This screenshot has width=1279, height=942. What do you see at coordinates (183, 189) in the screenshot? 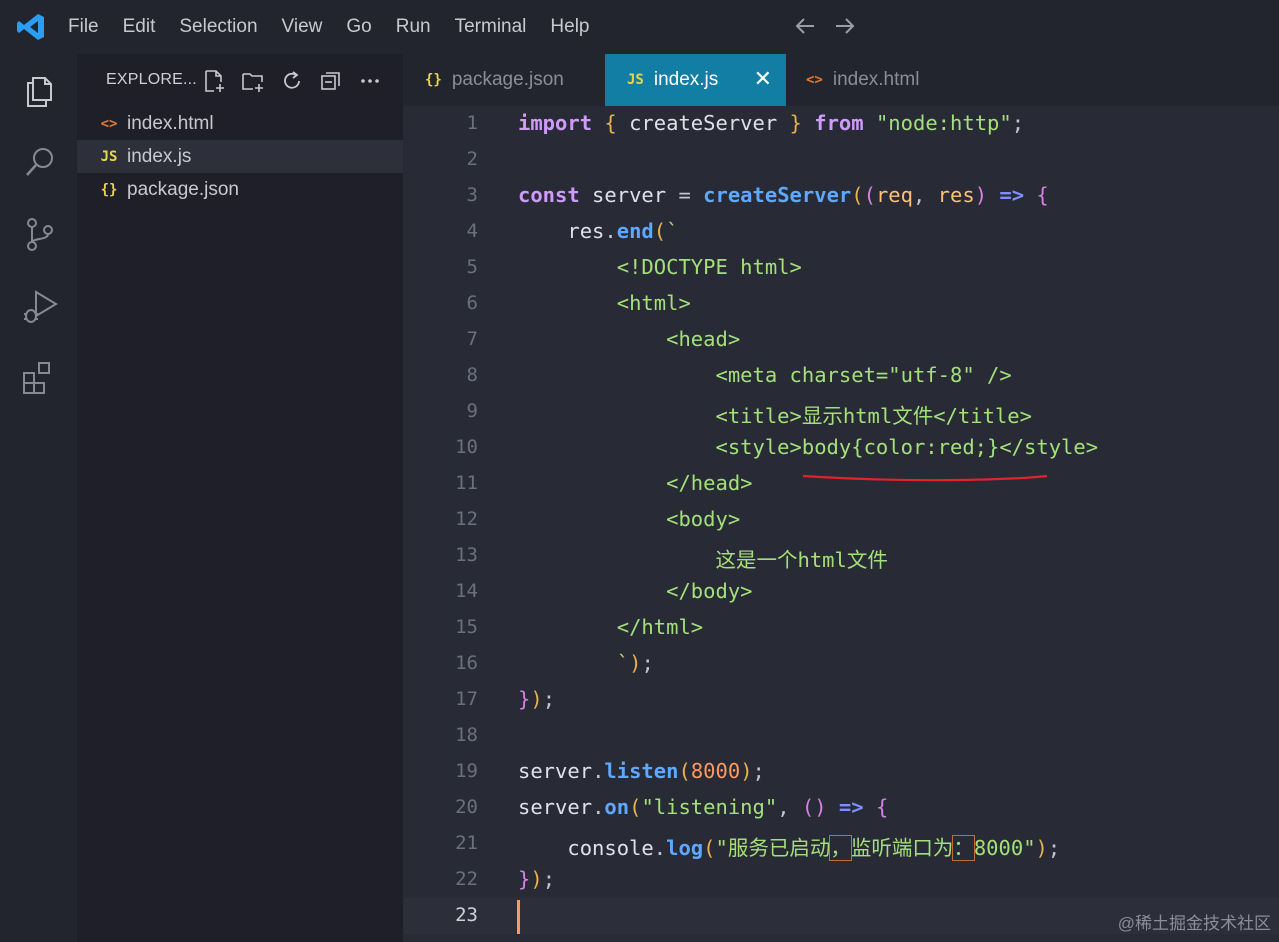
I see `file-name: package.json` at bounding box center [183, 189].